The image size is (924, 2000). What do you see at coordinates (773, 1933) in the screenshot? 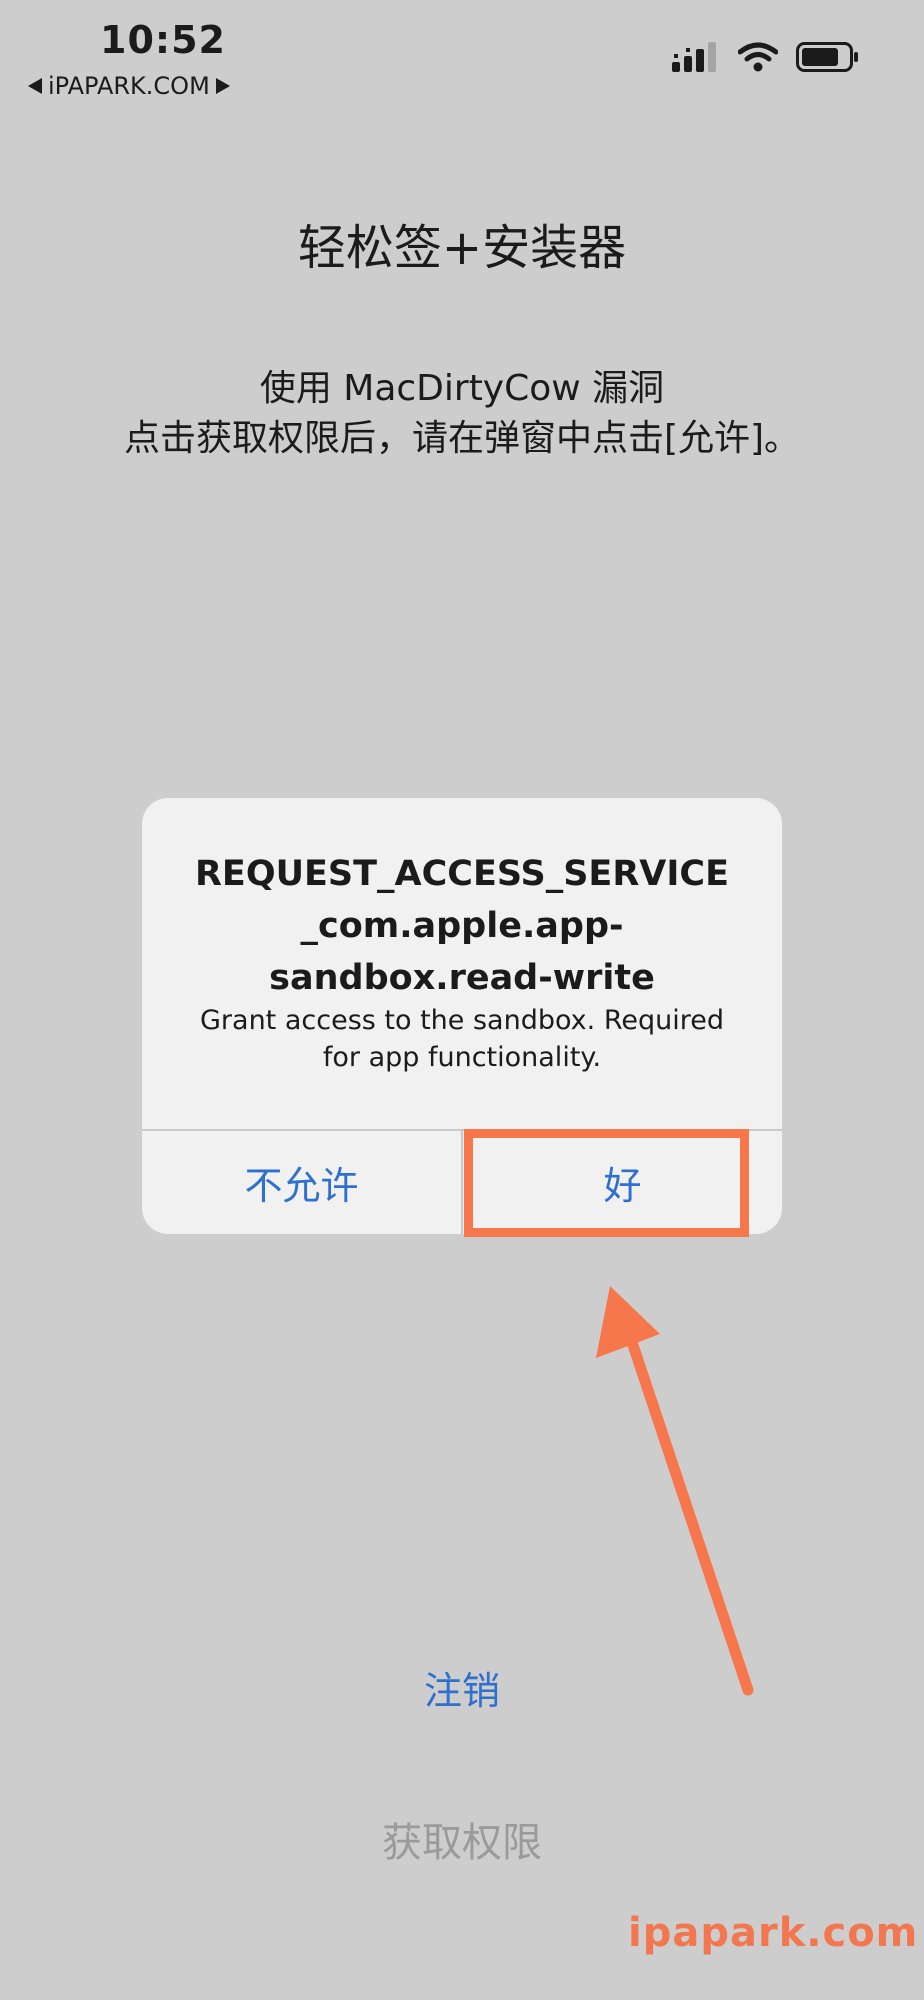
I see `watermark: ipapark.com` at bounding box center [773, 1933].